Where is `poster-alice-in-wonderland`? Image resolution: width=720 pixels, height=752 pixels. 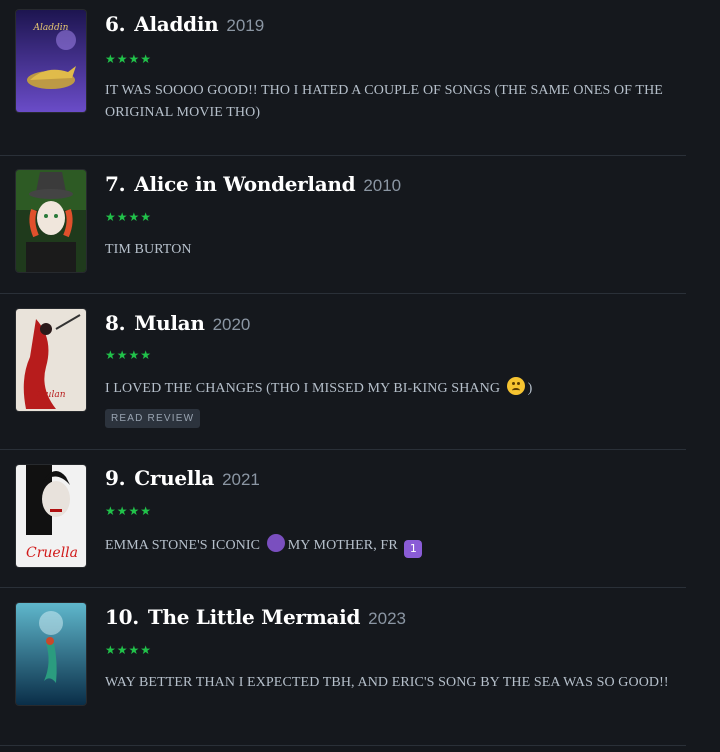 poster-alice-in-wonderland is located at coordinates (51, 221).